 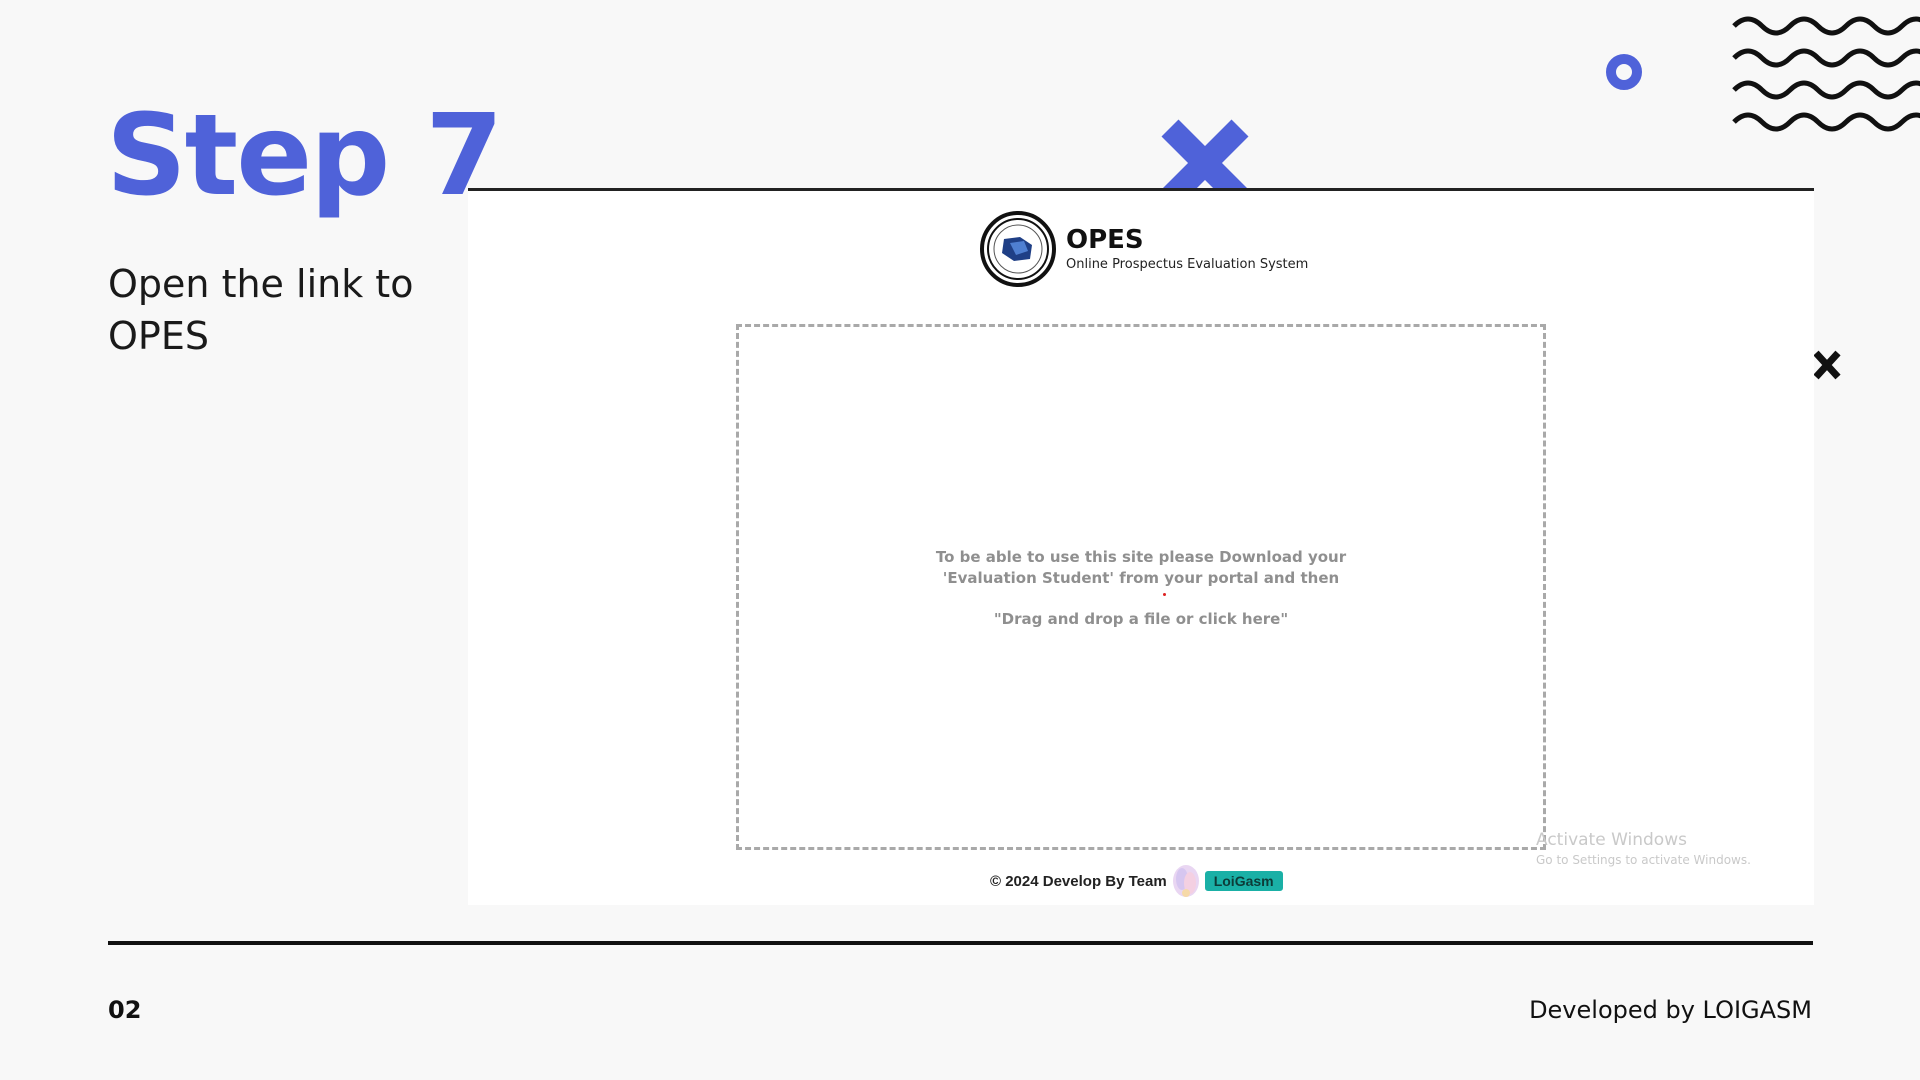 What do you see at coordinates (1105, 240) in the screenshot?
I see `app-name: OPES` at bounding box center [1105, 240].